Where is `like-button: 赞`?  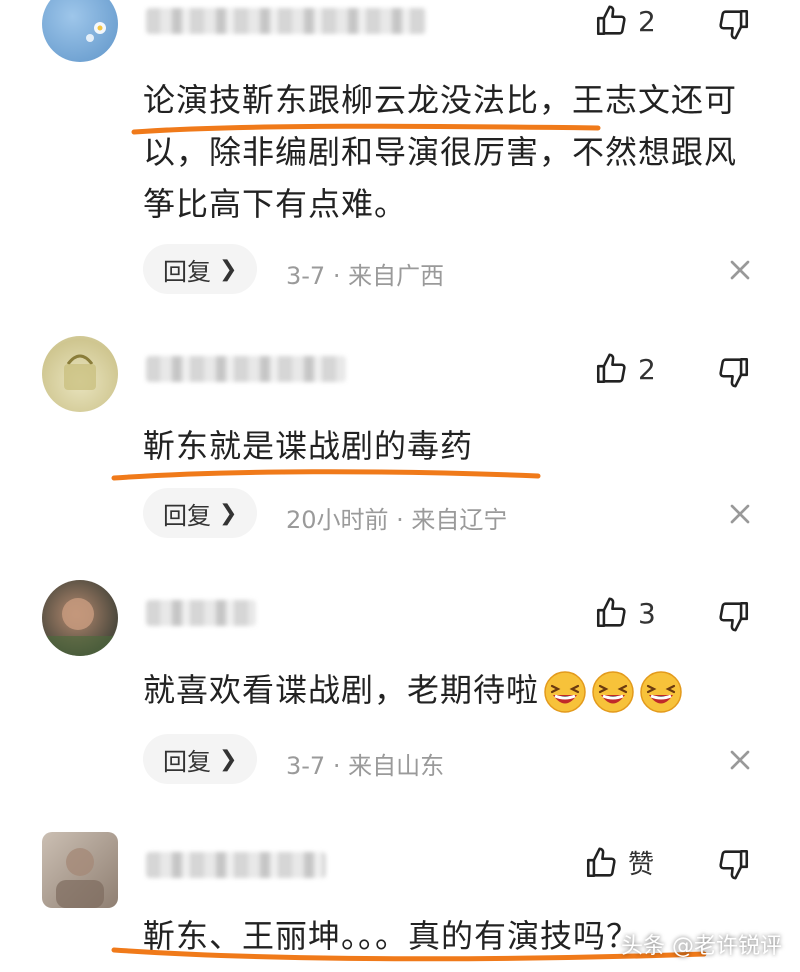 like-button: 赞 is located at coordinates (619, 862).